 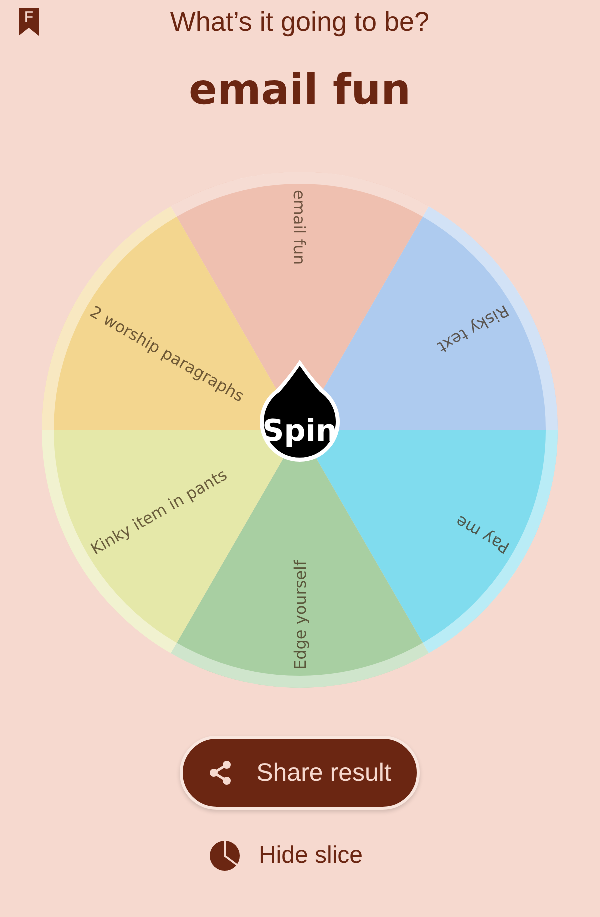 I want to click on spin-button: Spin, so click(x=300, y=411).